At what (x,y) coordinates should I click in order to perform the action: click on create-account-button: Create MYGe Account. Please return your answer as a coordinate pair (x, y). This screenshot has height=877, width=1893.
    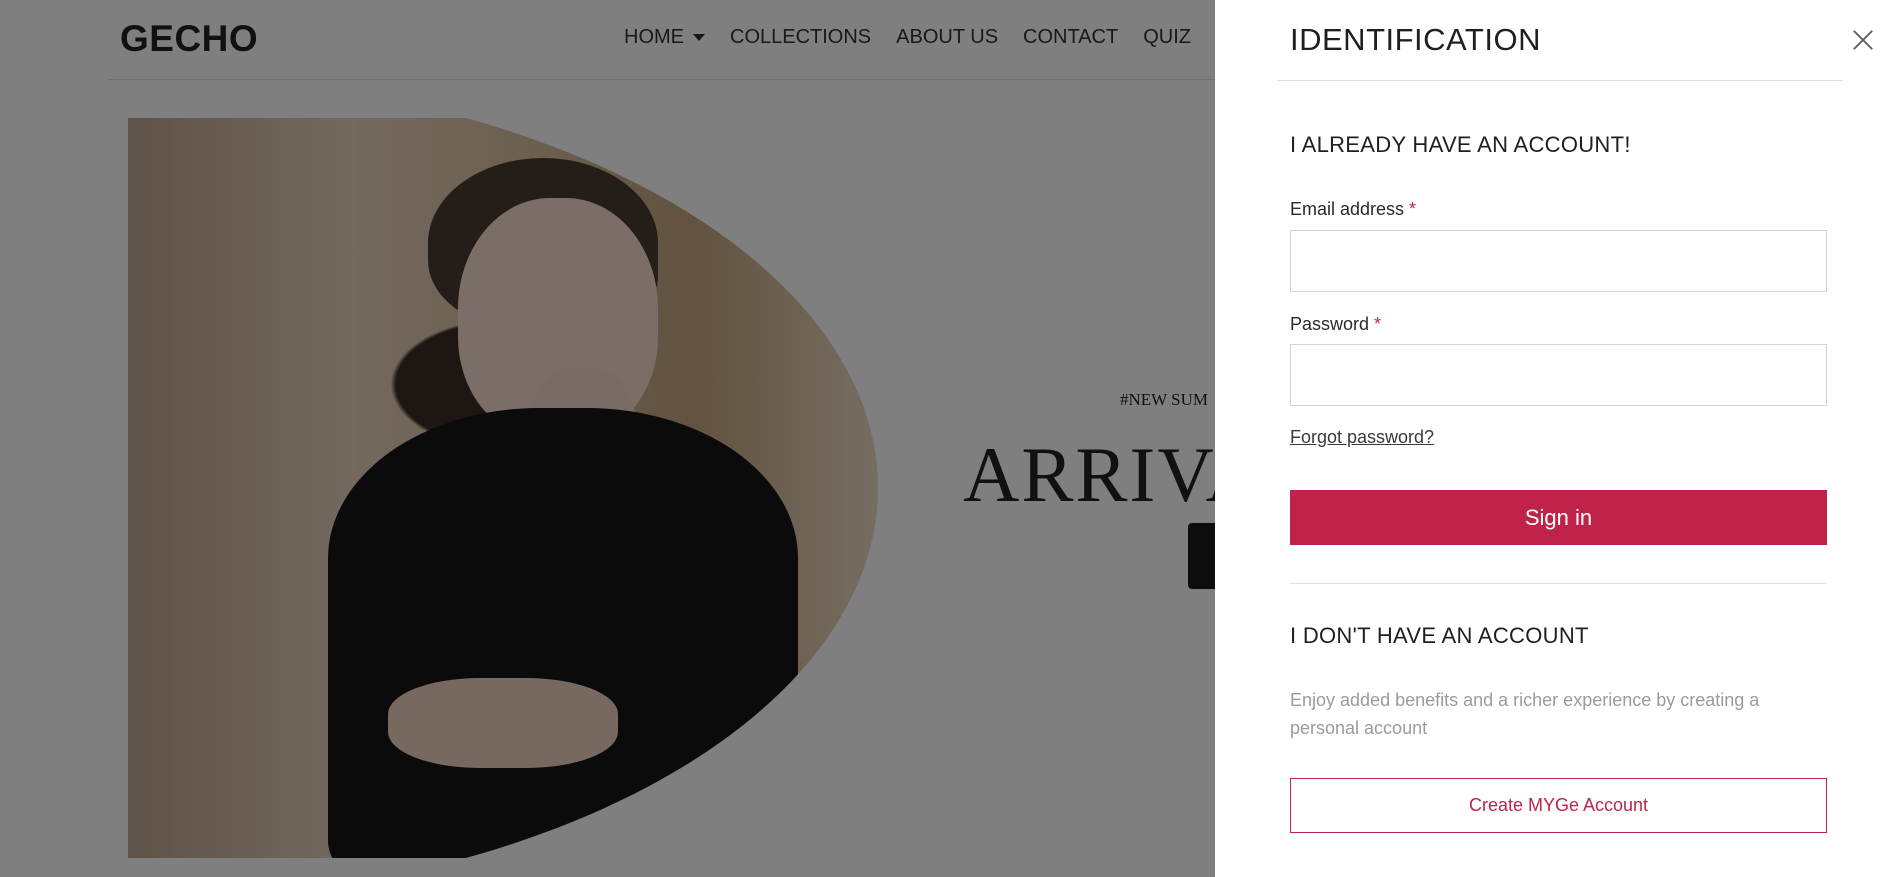
    Looking at the image, I should click on (1558, 805).